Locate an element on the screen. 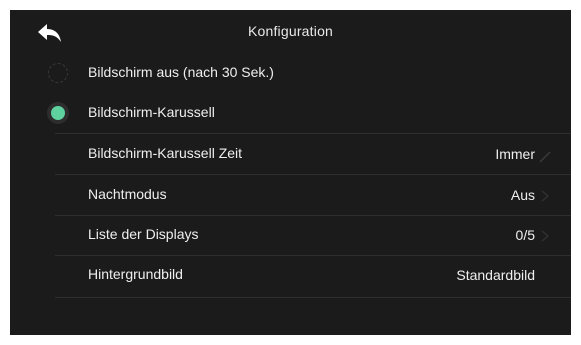  option-label: Bildschirm aus (nach 30 Sek.) is located at coordinates (181, 72).